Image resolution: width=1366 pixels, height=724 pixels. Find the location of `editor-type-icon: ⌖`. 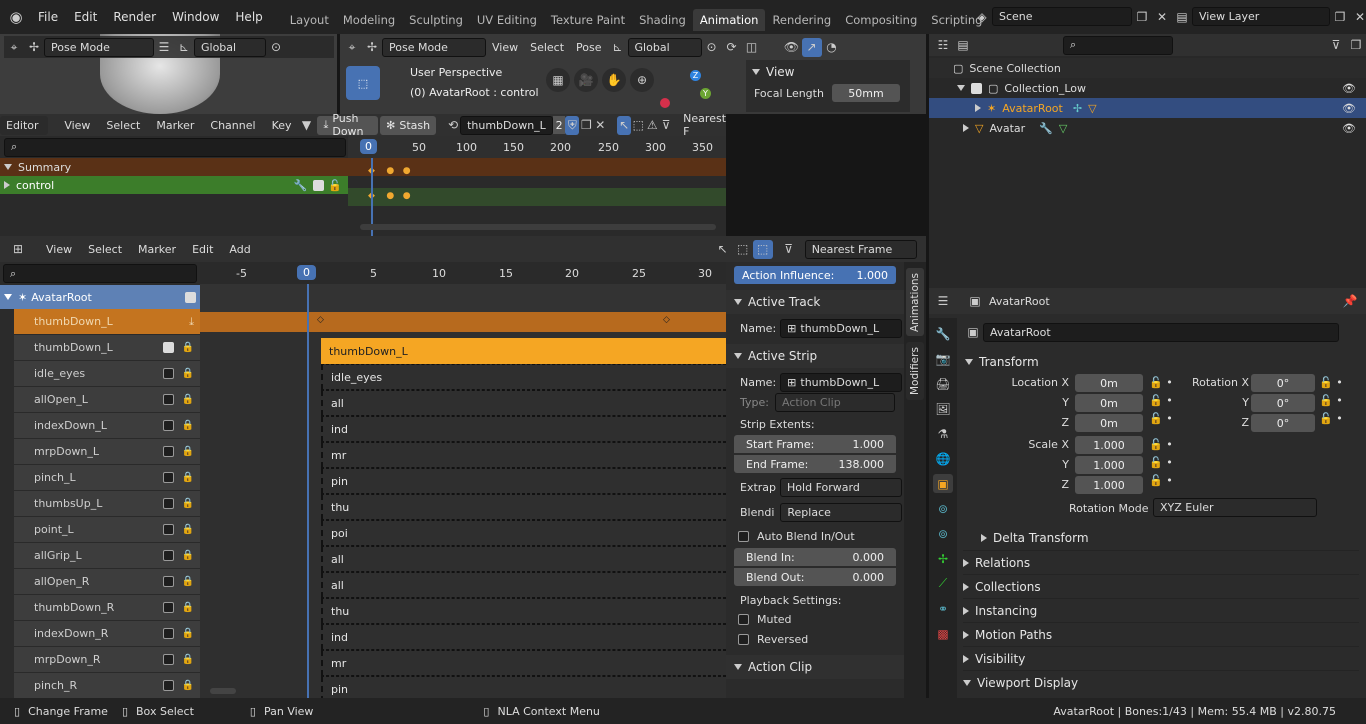

editor-type-icon: ⌖ is located at coordinates (14, 47).